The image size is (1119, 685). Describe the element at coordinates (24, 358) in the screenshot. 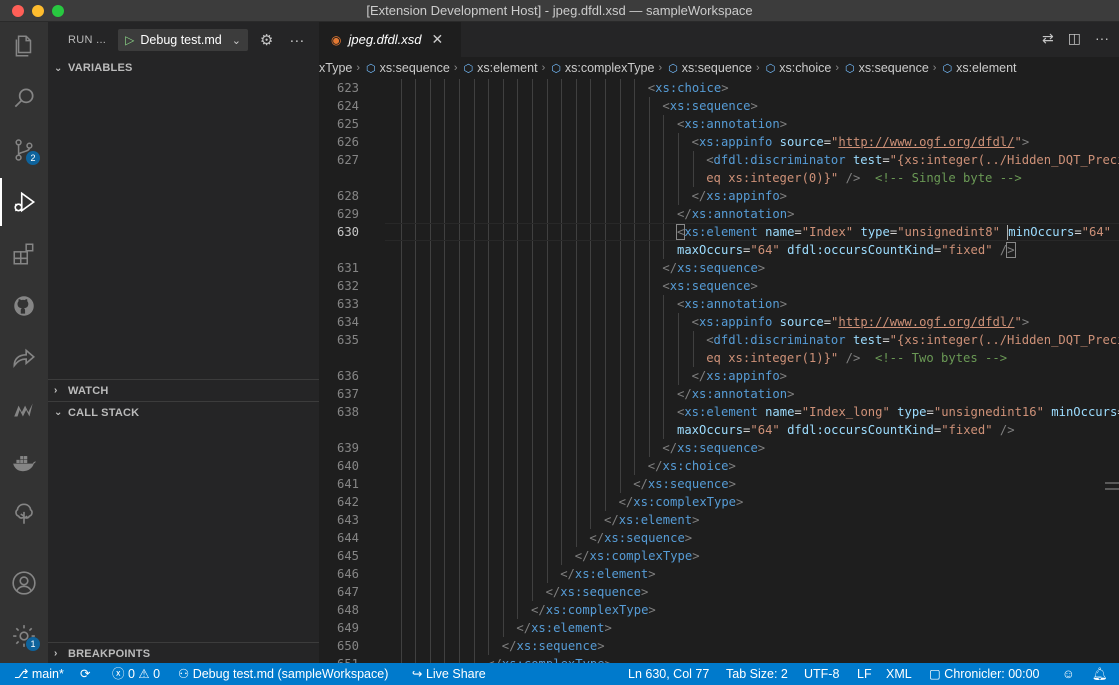

I see `live-share-icon` at that location.